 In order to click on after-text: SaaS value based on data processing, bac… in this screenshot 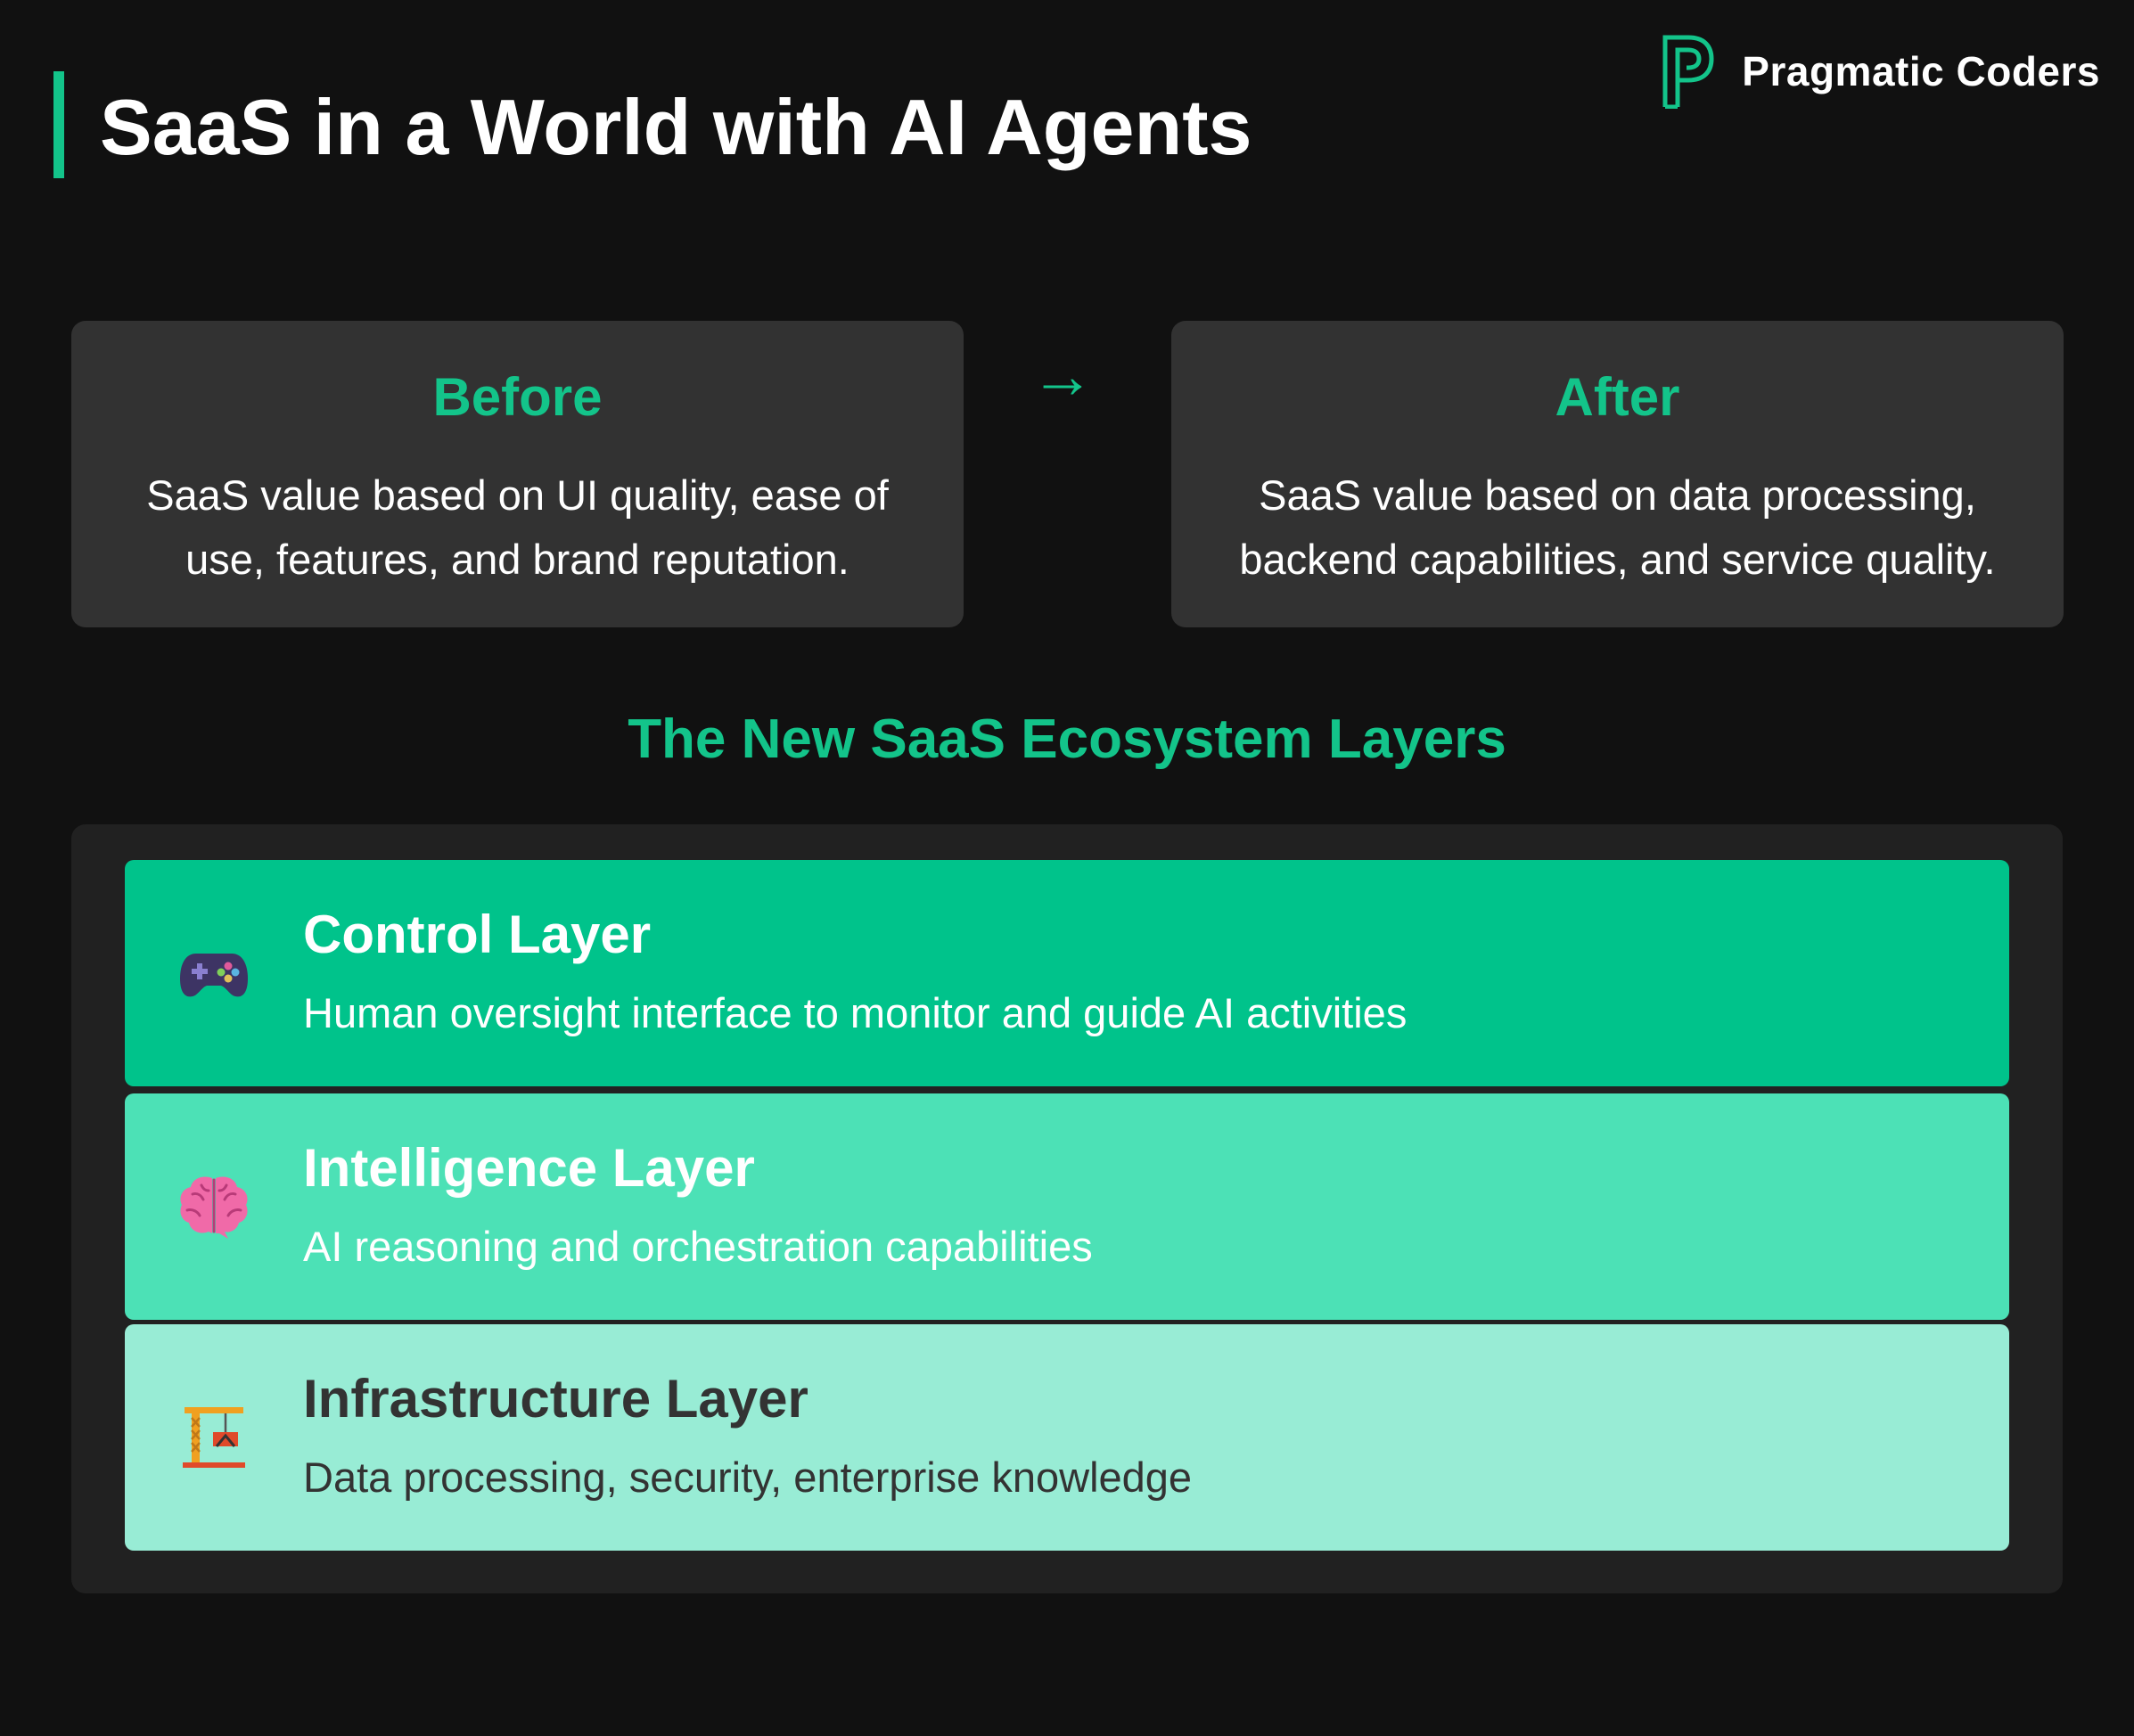, I will do `click(1617, 527)`.